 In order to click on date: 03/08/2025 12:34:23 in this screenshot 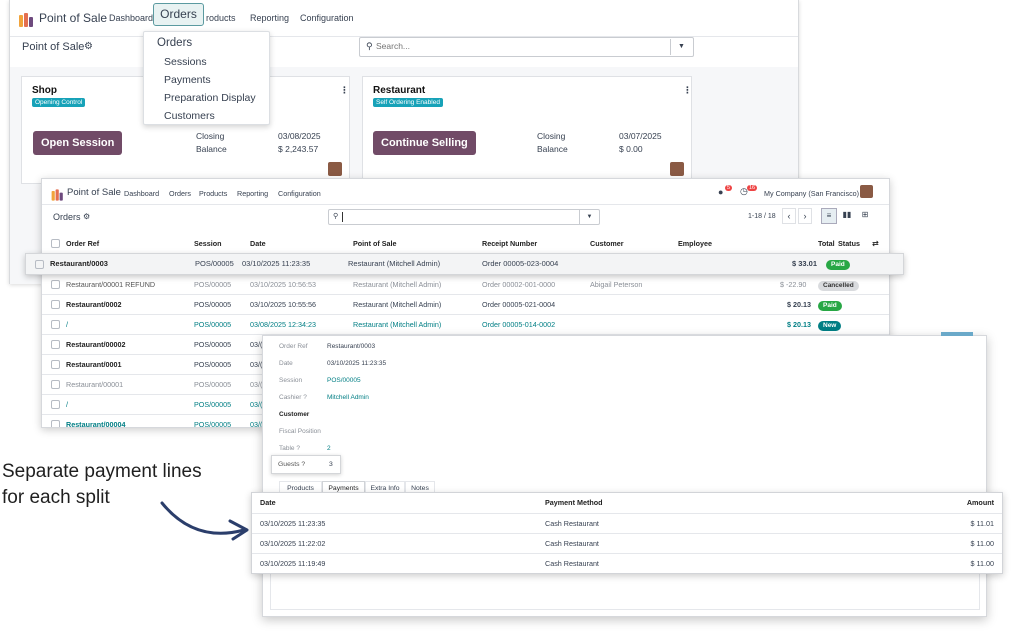, I will do `click(283, 324)`.